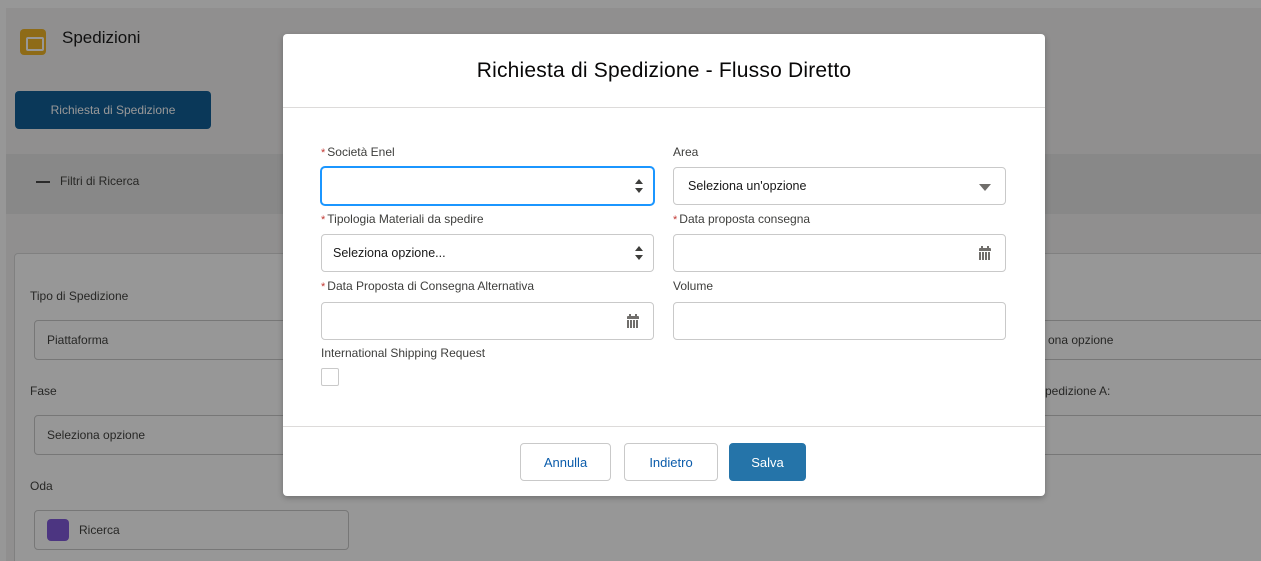 The height and width of the screenshot is (561, 1261). I want to click on area-combobox: Seleziona un'opzione, so click(839, 186).